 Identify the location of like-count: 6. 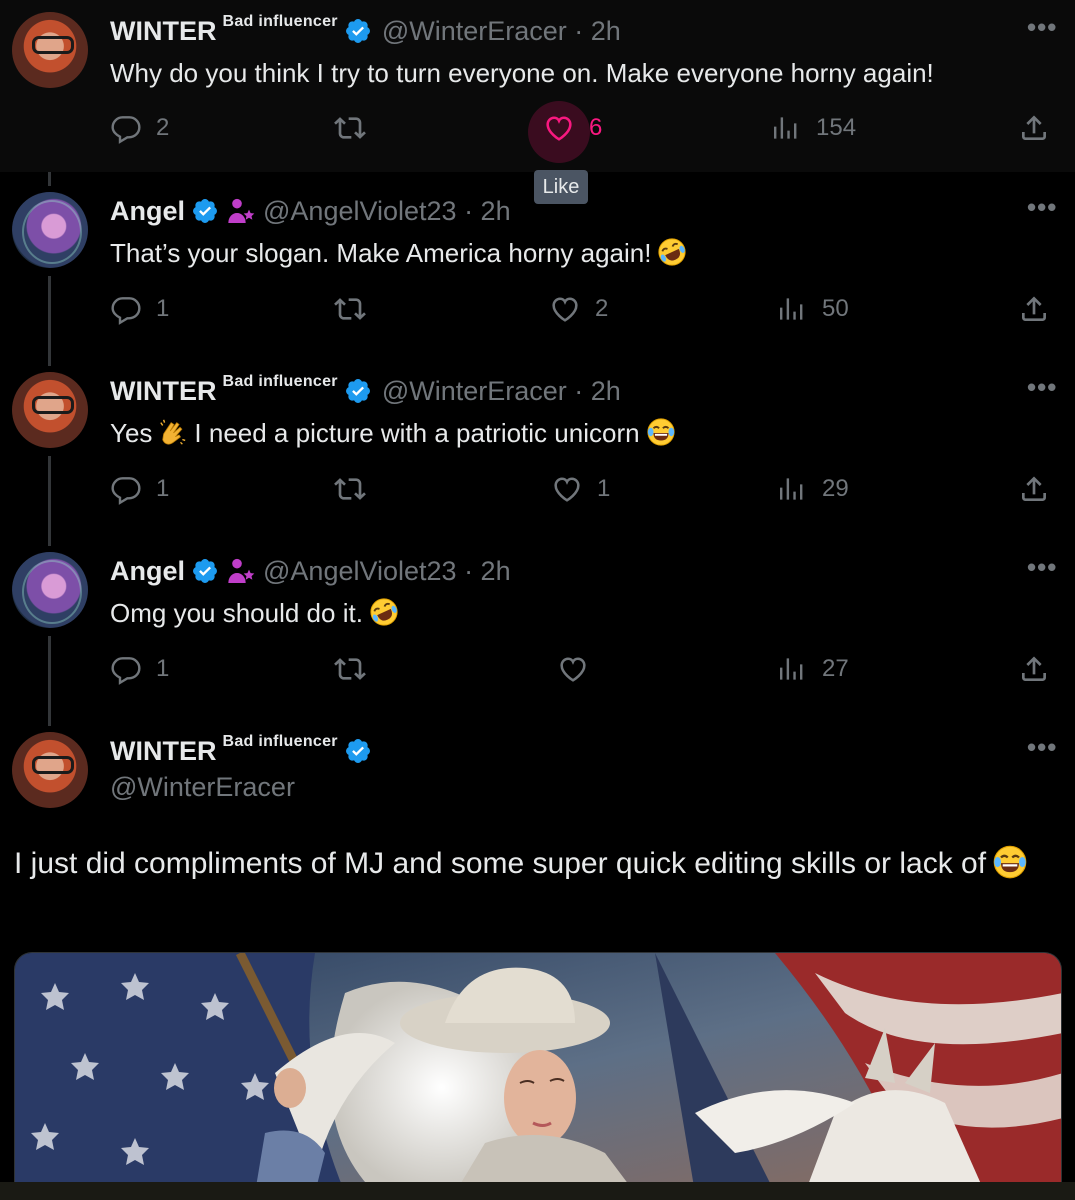
(596, 127).